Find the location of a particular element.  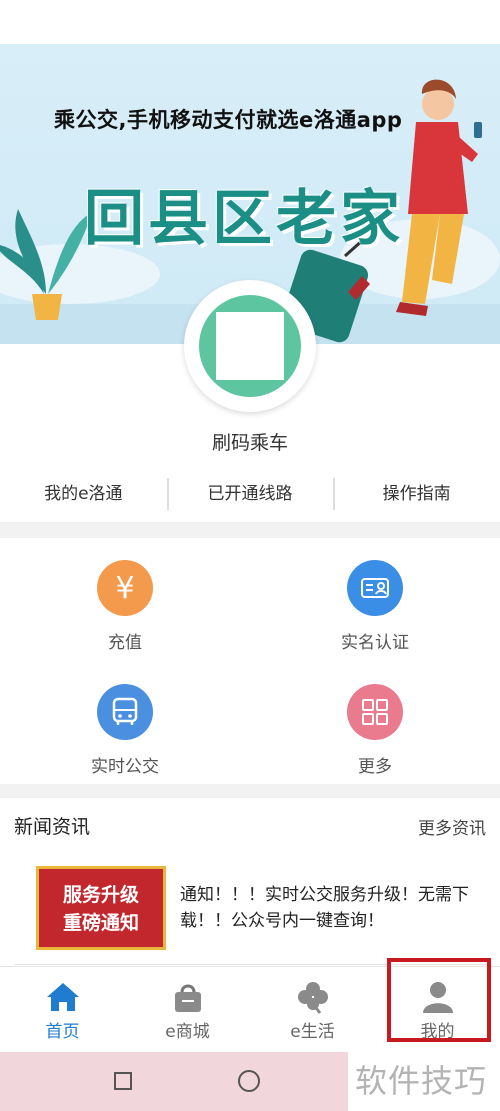

tab-label: 首页 is located at coordinates (62, 1032).